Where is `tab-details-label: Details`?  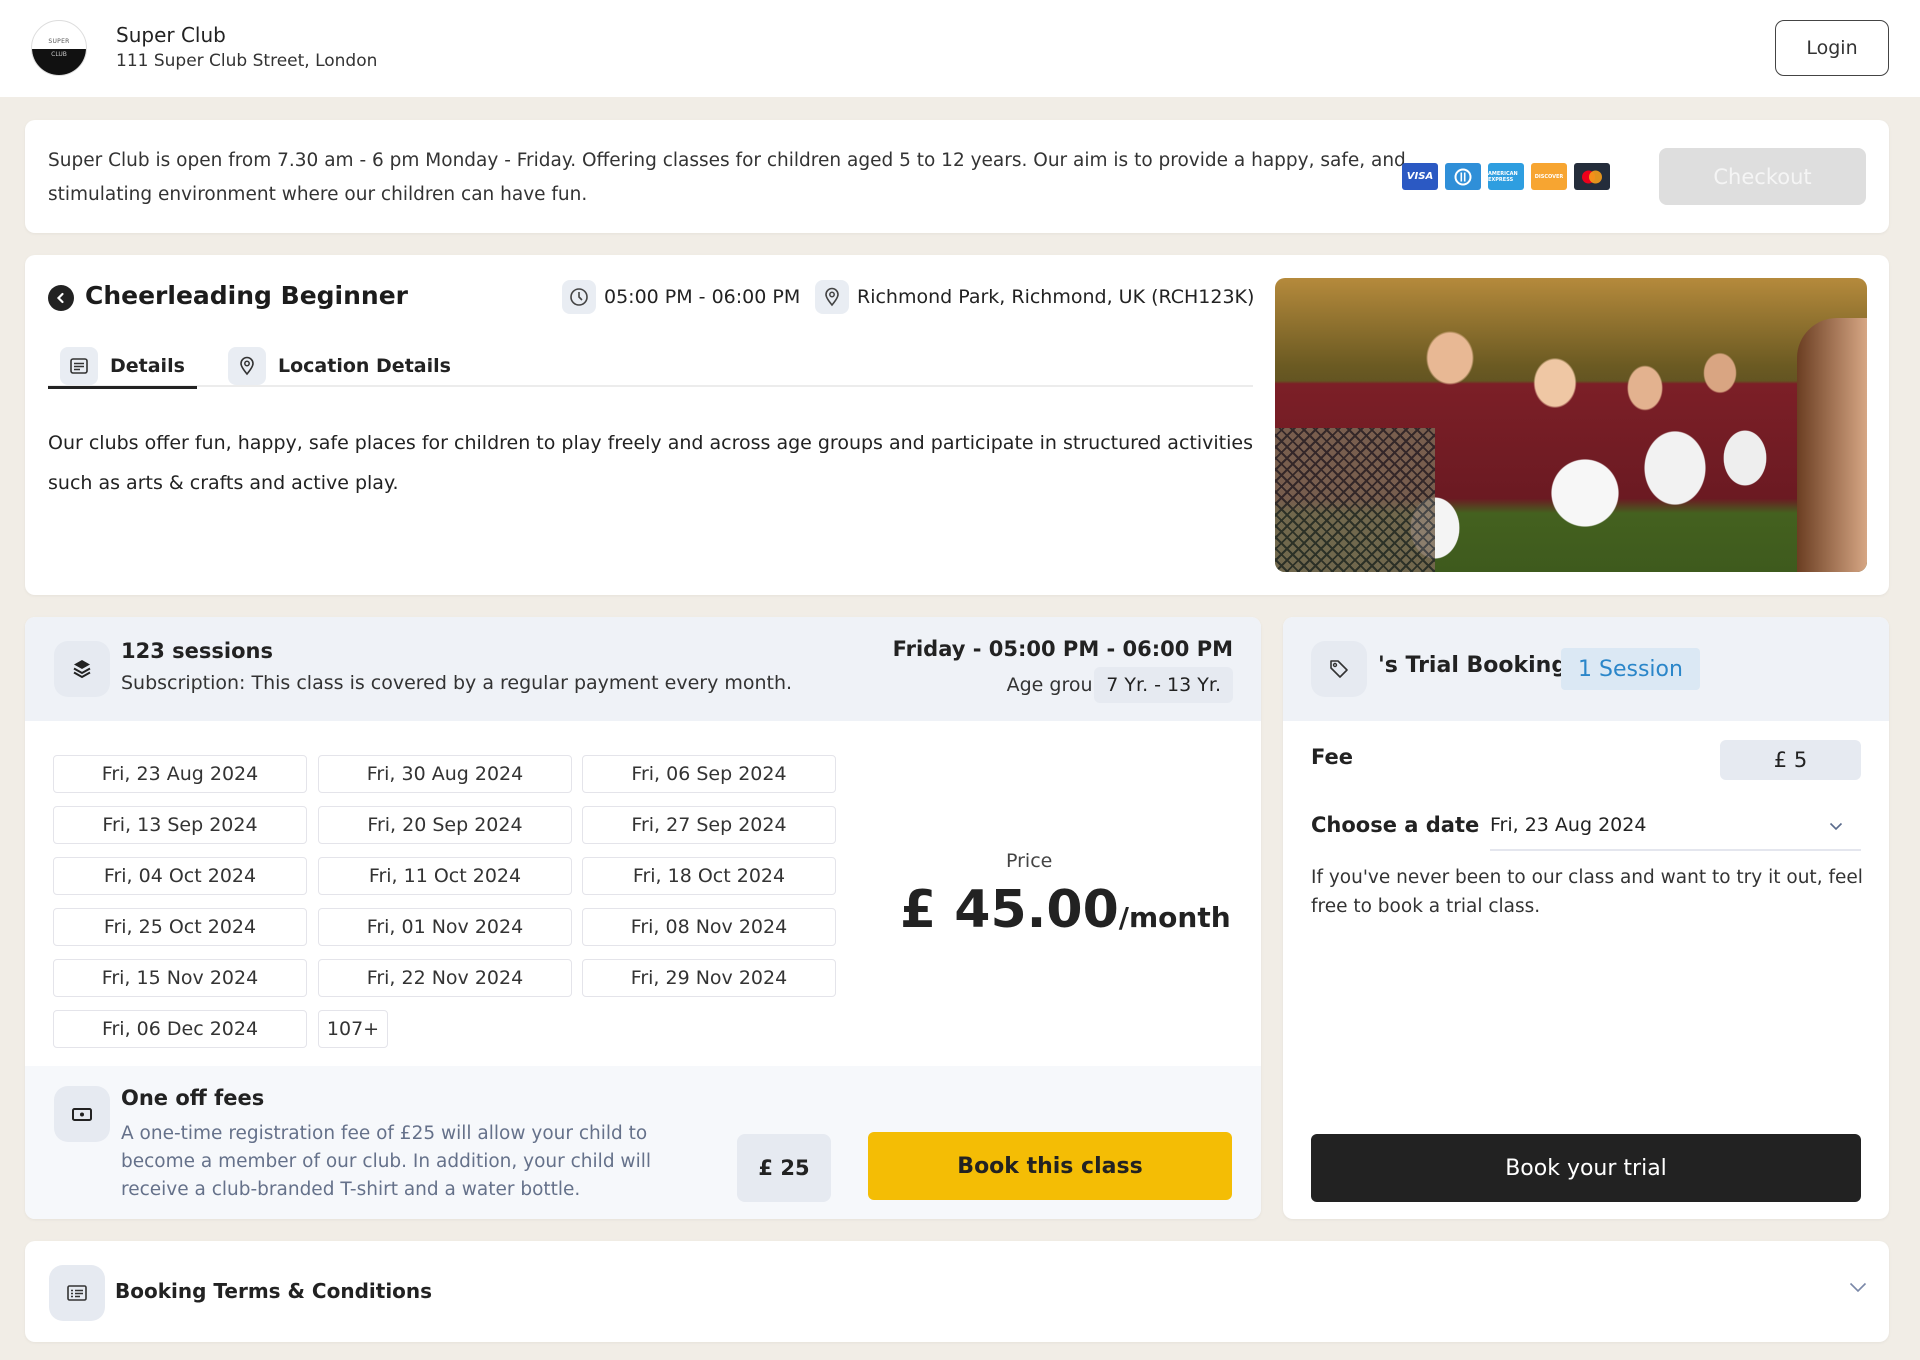 tab-details-label: Details is located at coordinates (147, 366).